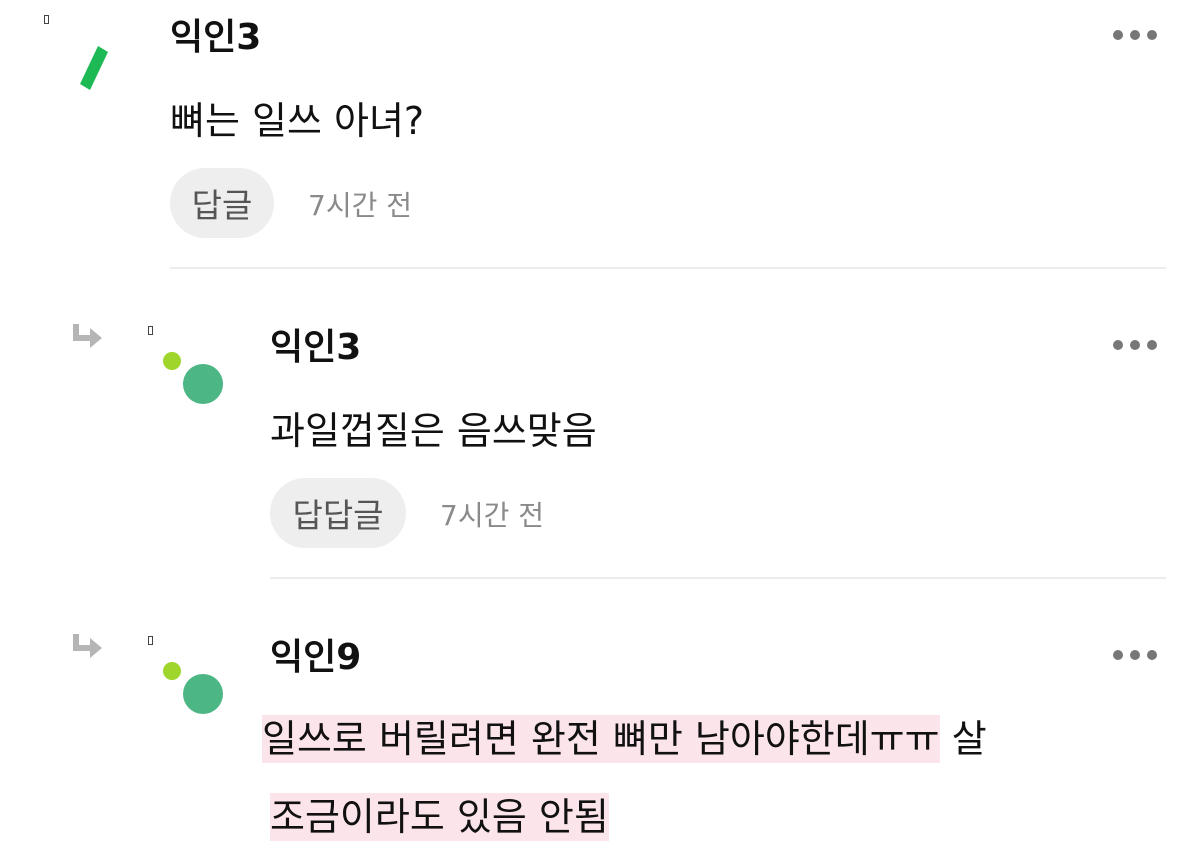 The height and width of the screenshot is (853, 1200). I want to click on comment-text: 뼈는 일쓰 아녀?, so click(297, 121).